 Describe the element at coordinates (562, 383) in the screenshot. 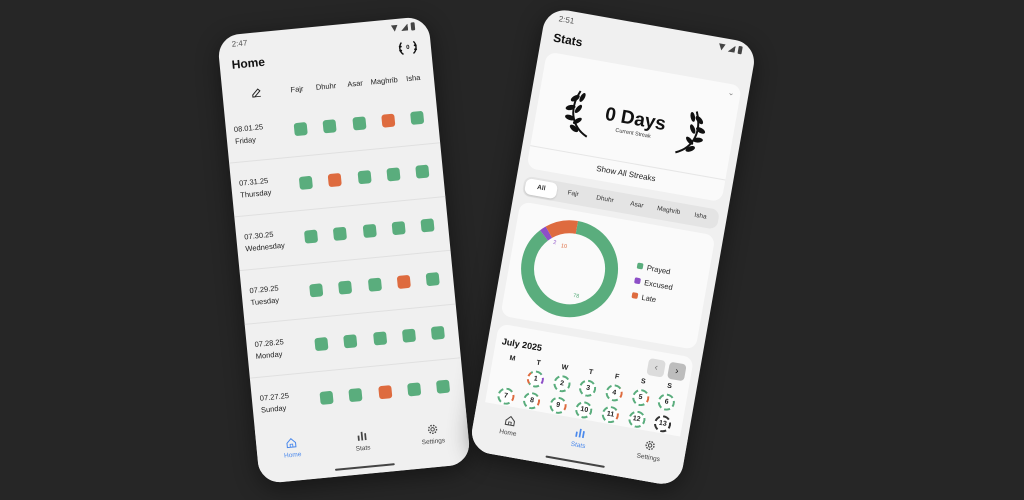

I see `calendar-day-button: 2` at that location.